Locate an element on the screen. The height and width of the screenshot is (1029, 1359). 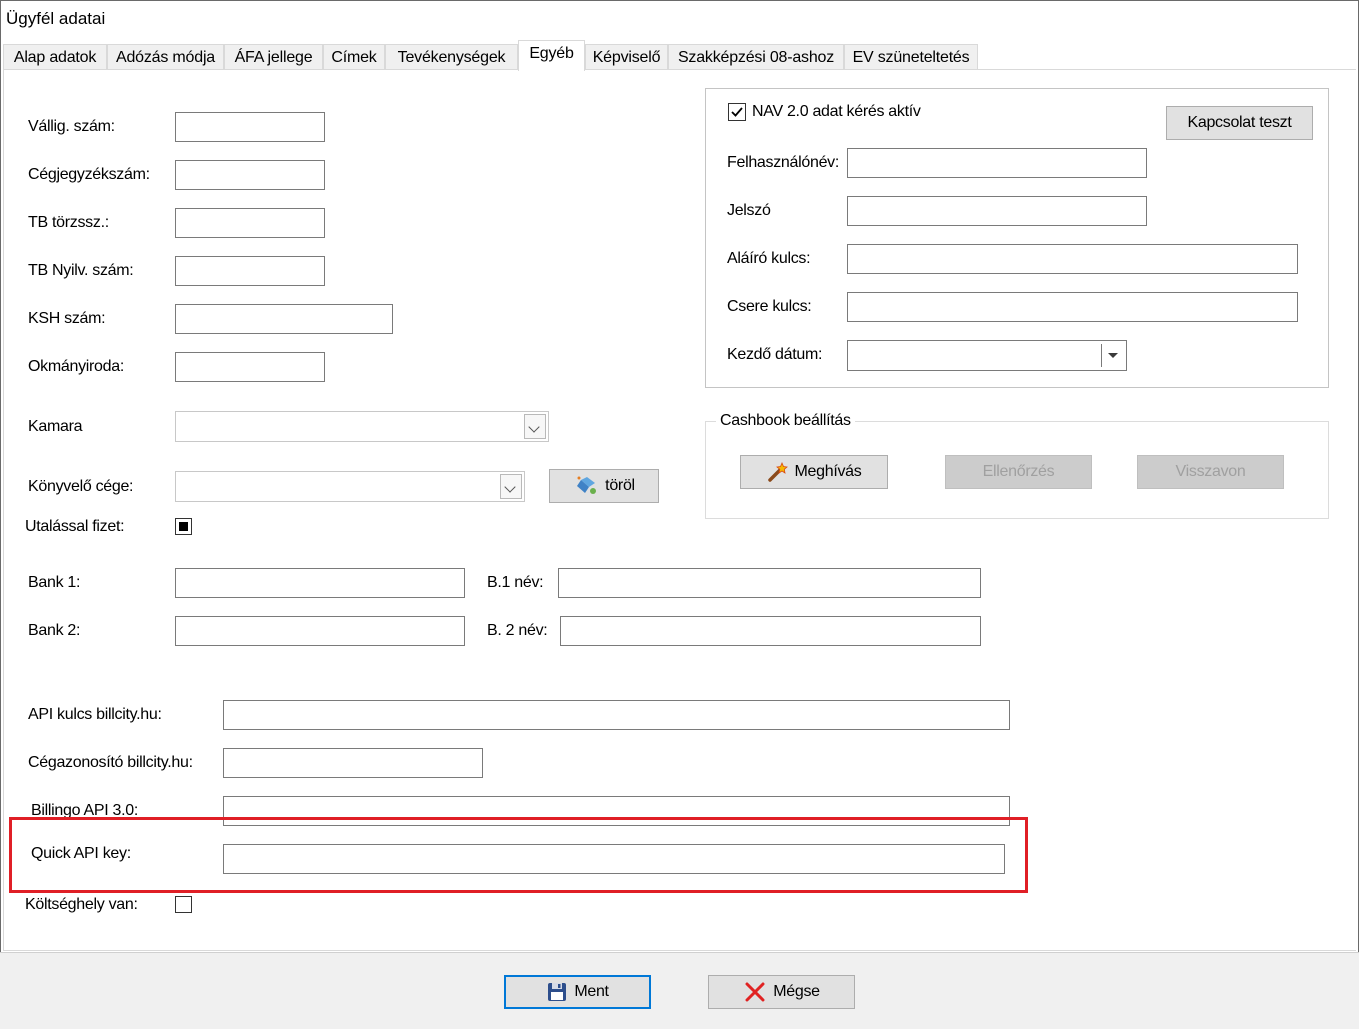
tab-egyeb: Egyéb is located at coordinates (551, 55).